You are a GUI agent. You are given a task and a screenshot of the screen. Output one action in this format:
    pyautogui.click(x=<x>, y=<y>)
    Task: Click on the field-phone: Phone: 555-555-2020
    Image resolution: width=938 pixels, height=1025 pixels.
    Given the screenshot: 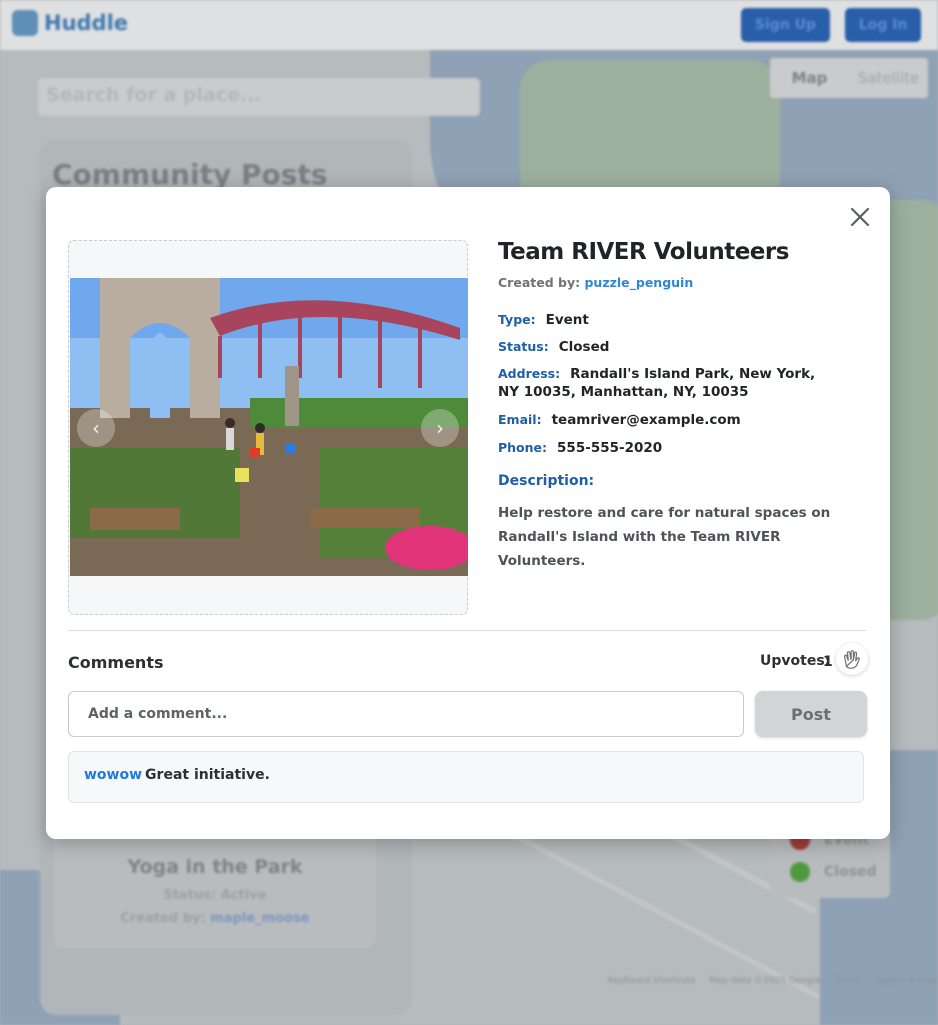 What is the action you would take?
    pyautogui.click(x=580, y=448)
    